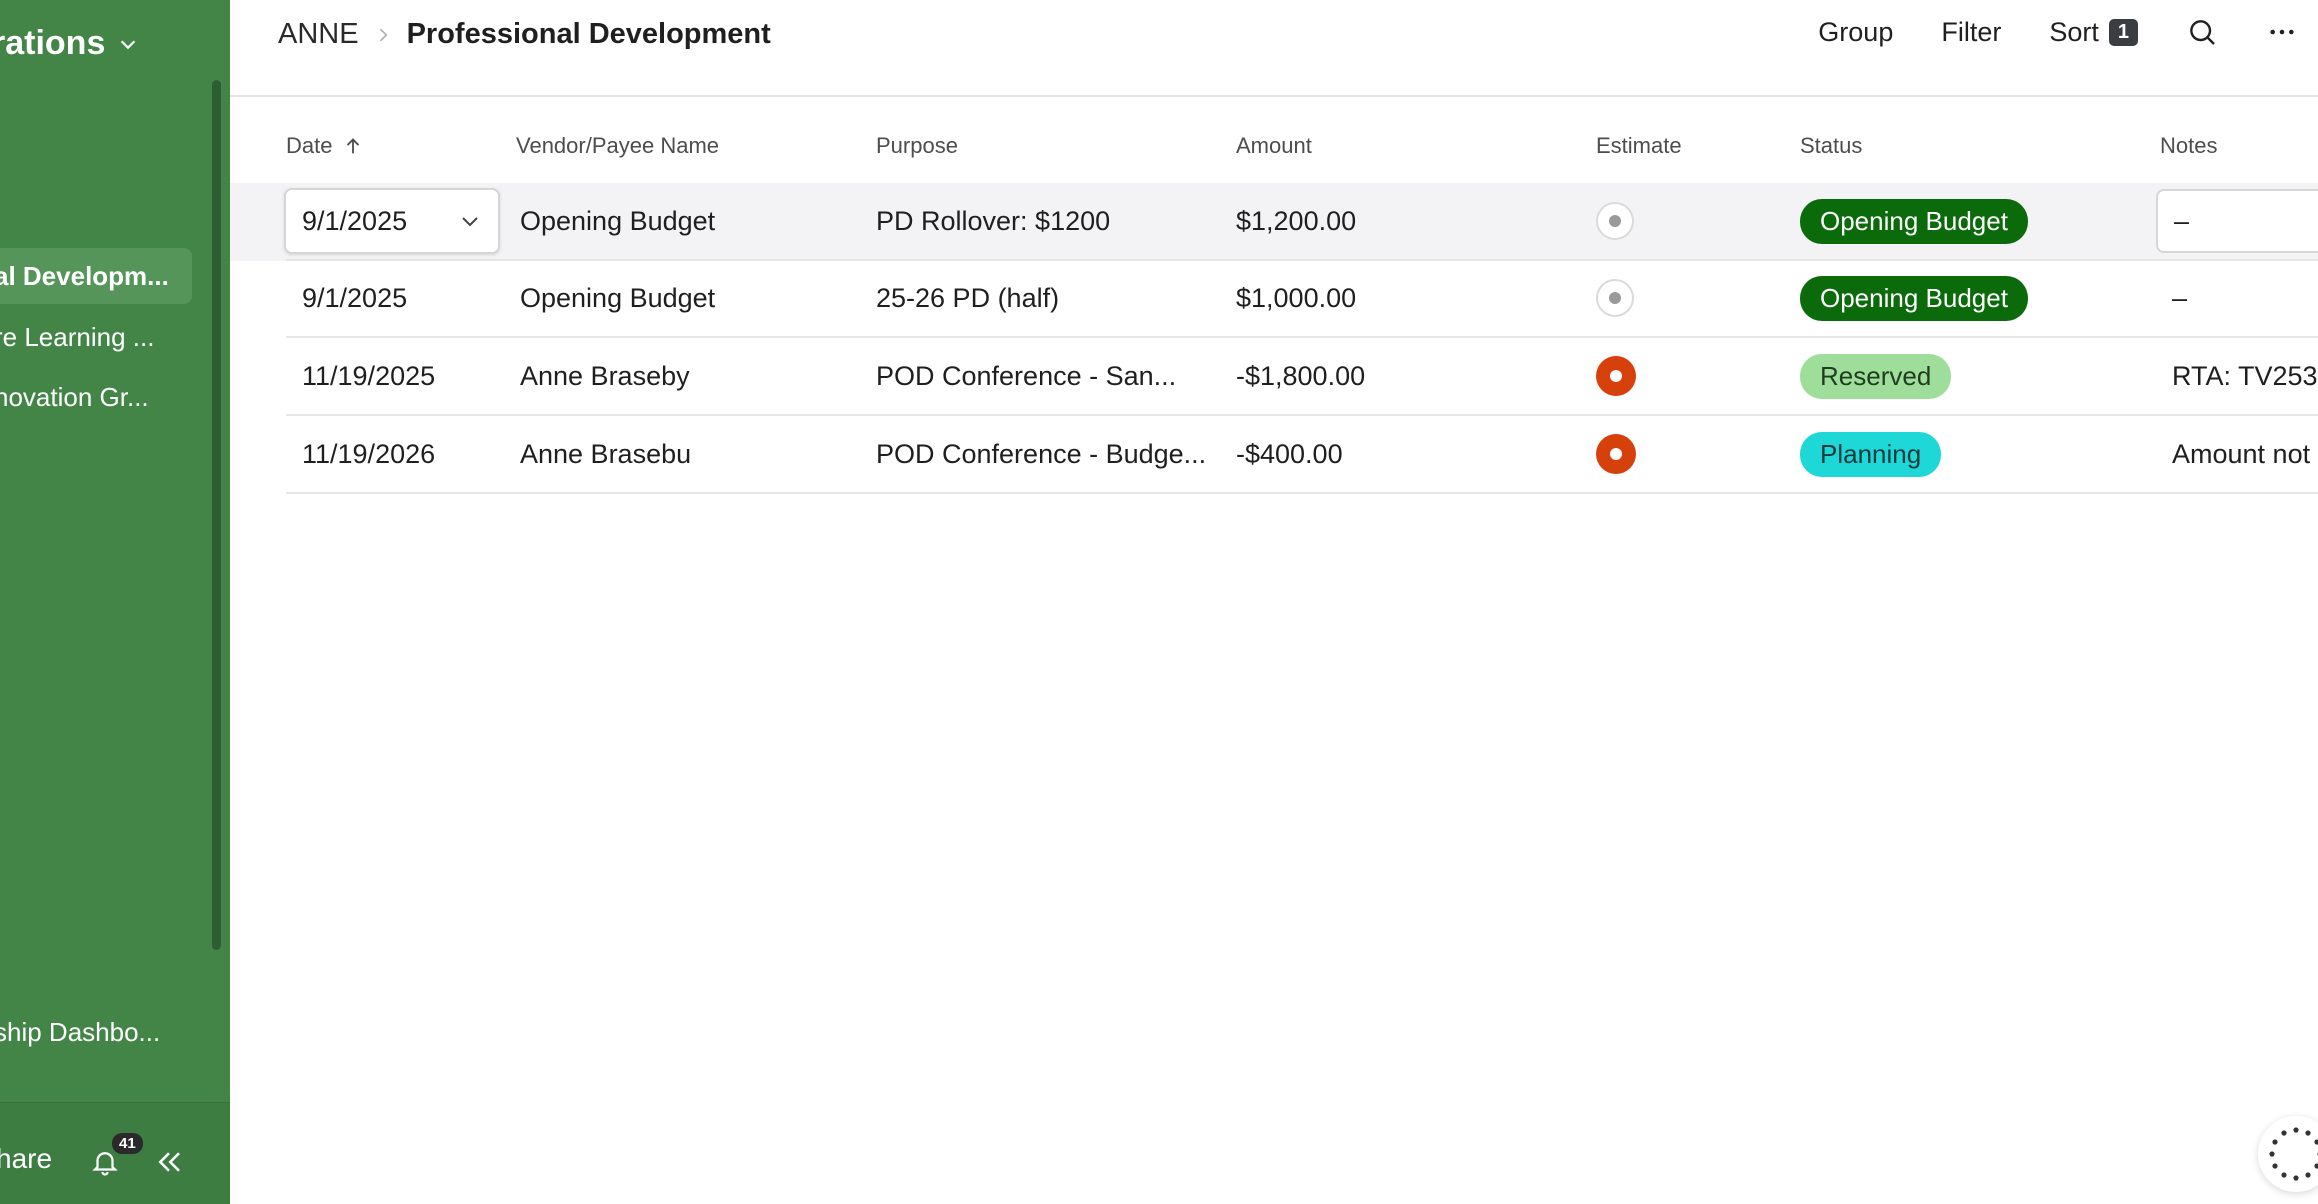 This screenshot has width=2318, height=1204. Describe the element at coordinates (2123, 32) in the screenshot. I see `sort-count-badge: 1` at that location.